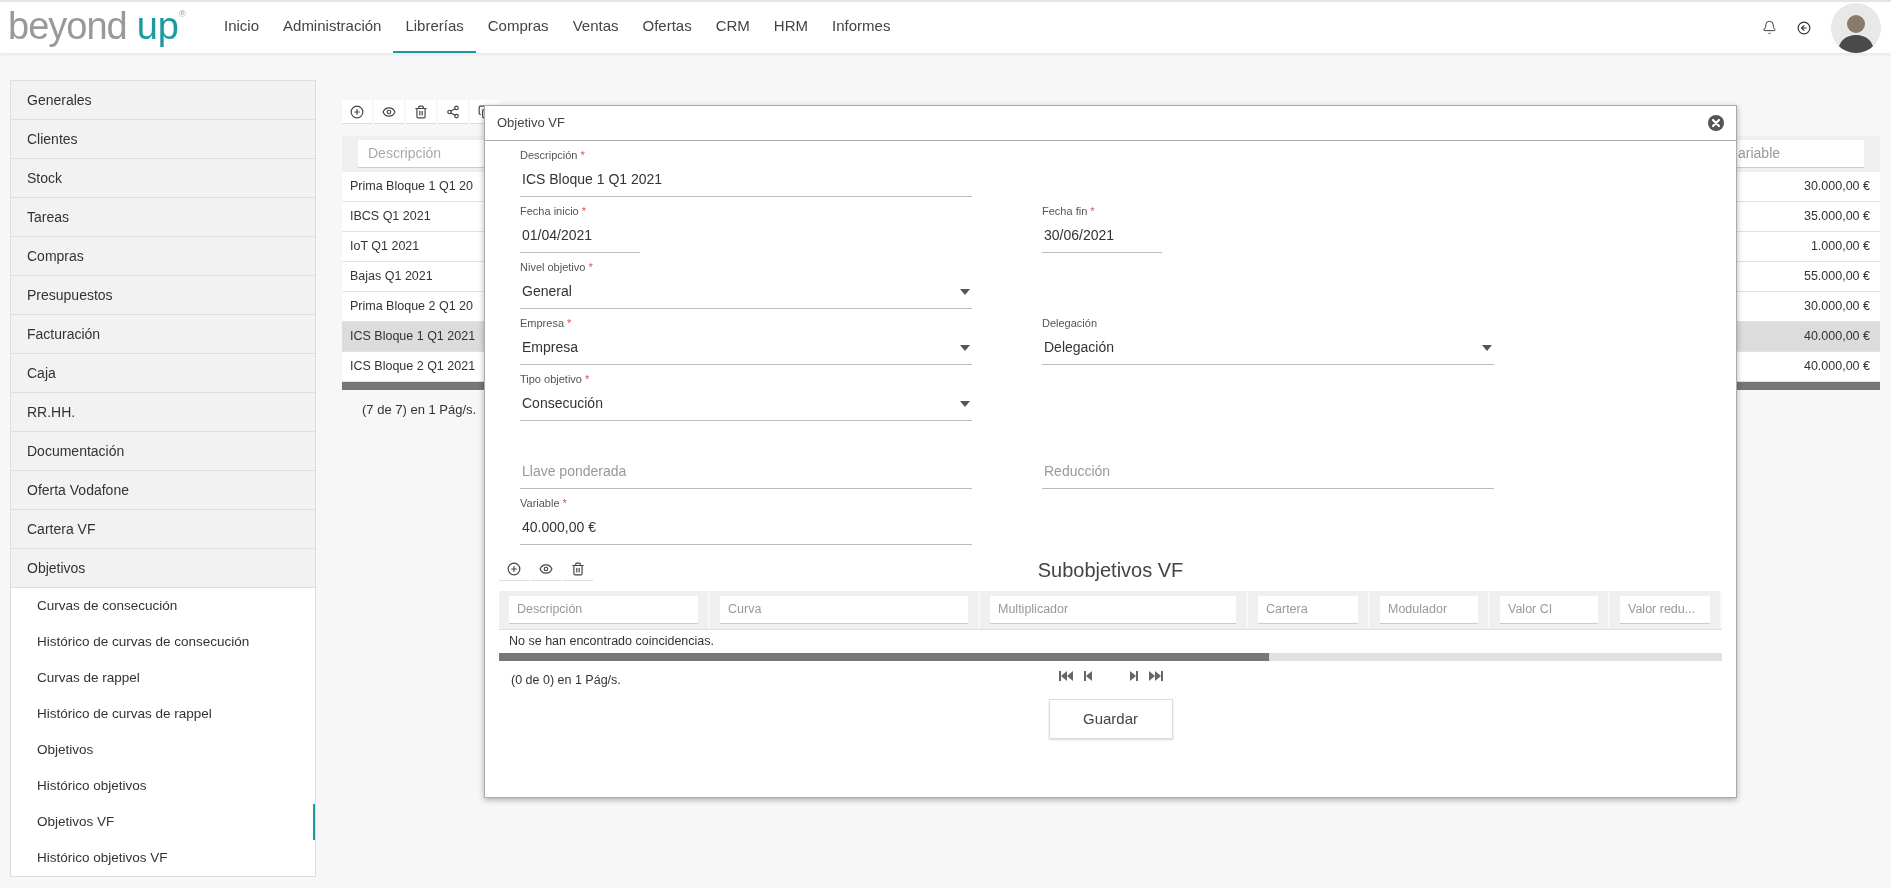 The height and width of the screenshot is (888, 1891). Describe the element at coordinates (413, 367) in the screenshot. I see `table-cell-text: ICS Bloque 2 Q1 2021` at that location.